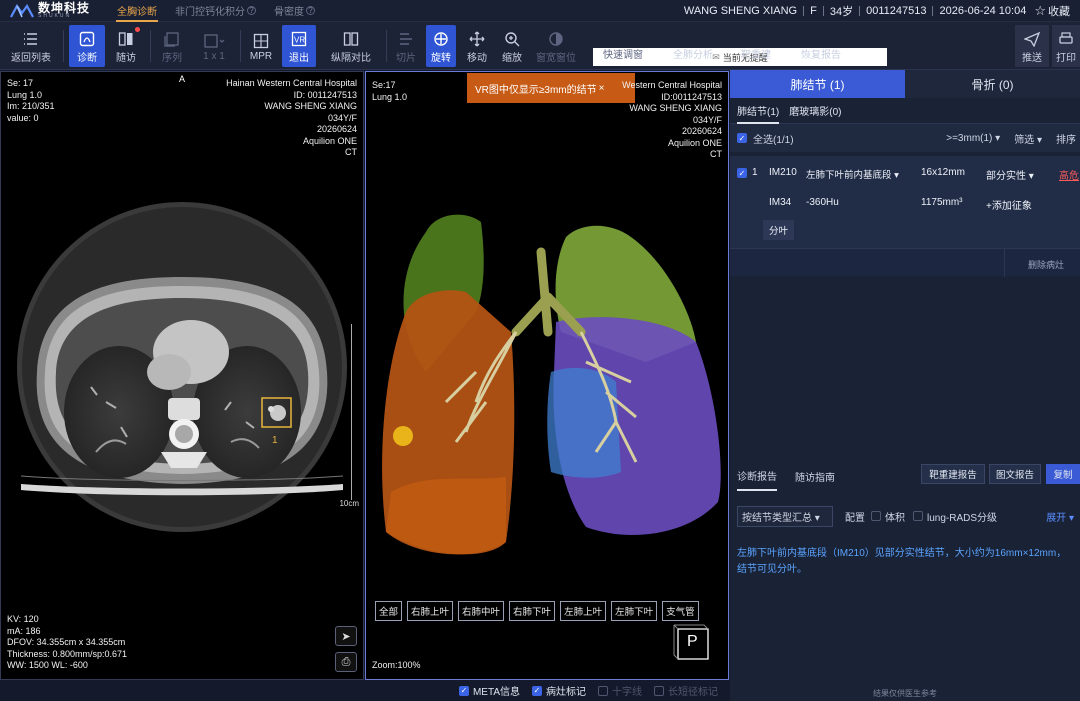 This screenshot has height=701, width=1080. I want to click on close-icon: ×, so click(602, 88).